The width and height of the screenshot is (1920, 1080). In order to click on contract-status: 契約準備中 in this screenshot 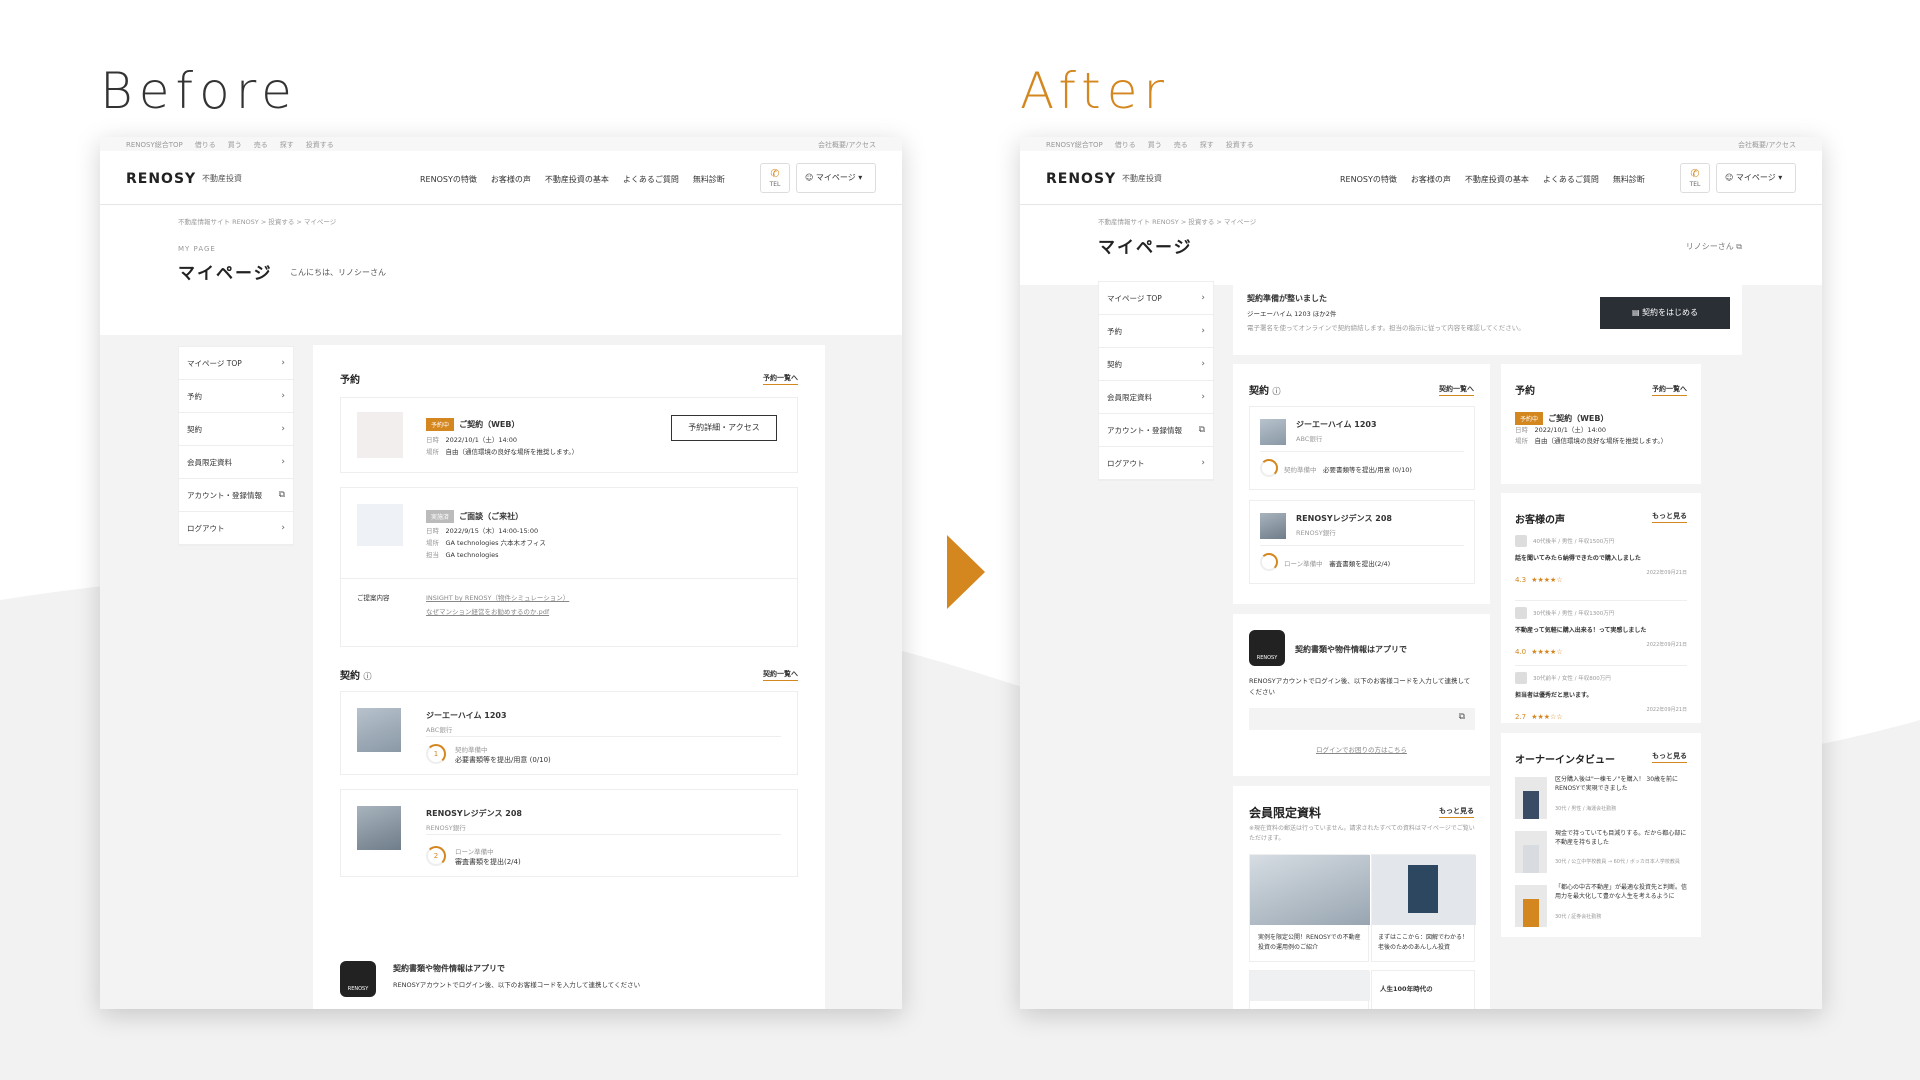, I will do `click(1300, 470)`.